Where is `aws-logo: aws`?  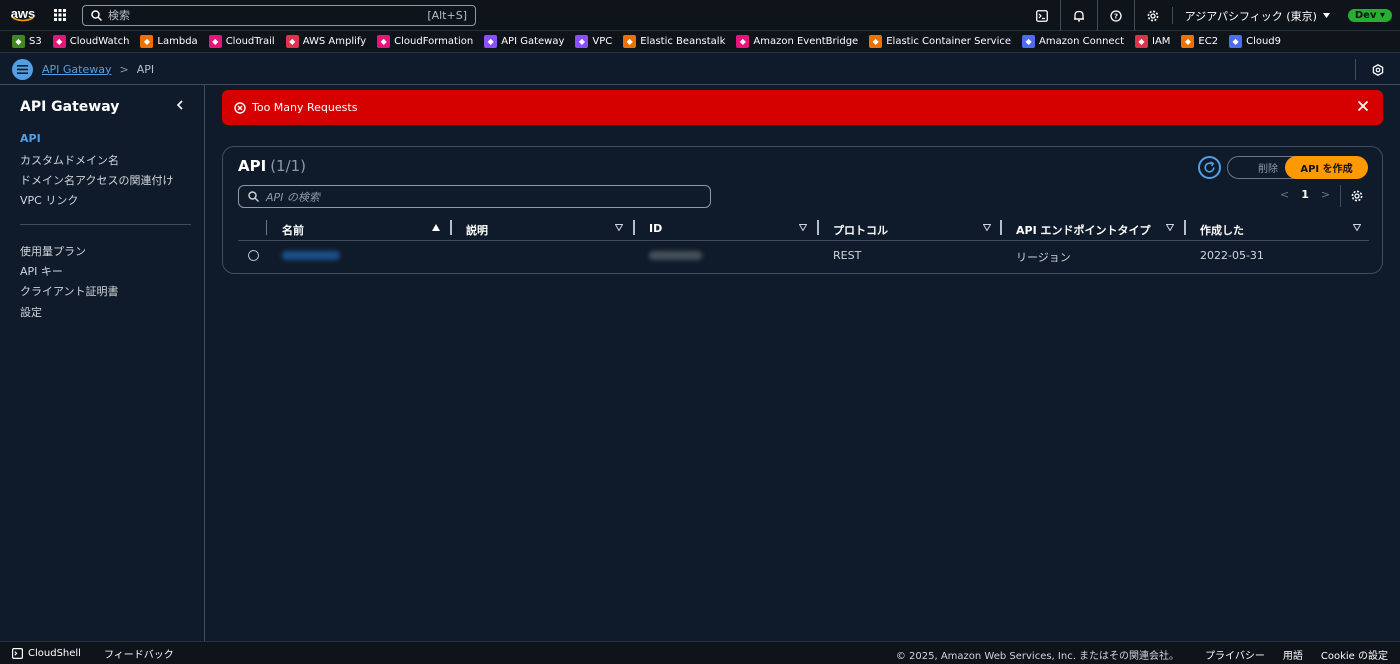 aws-logo: aws is located at coordinates (23, 15).